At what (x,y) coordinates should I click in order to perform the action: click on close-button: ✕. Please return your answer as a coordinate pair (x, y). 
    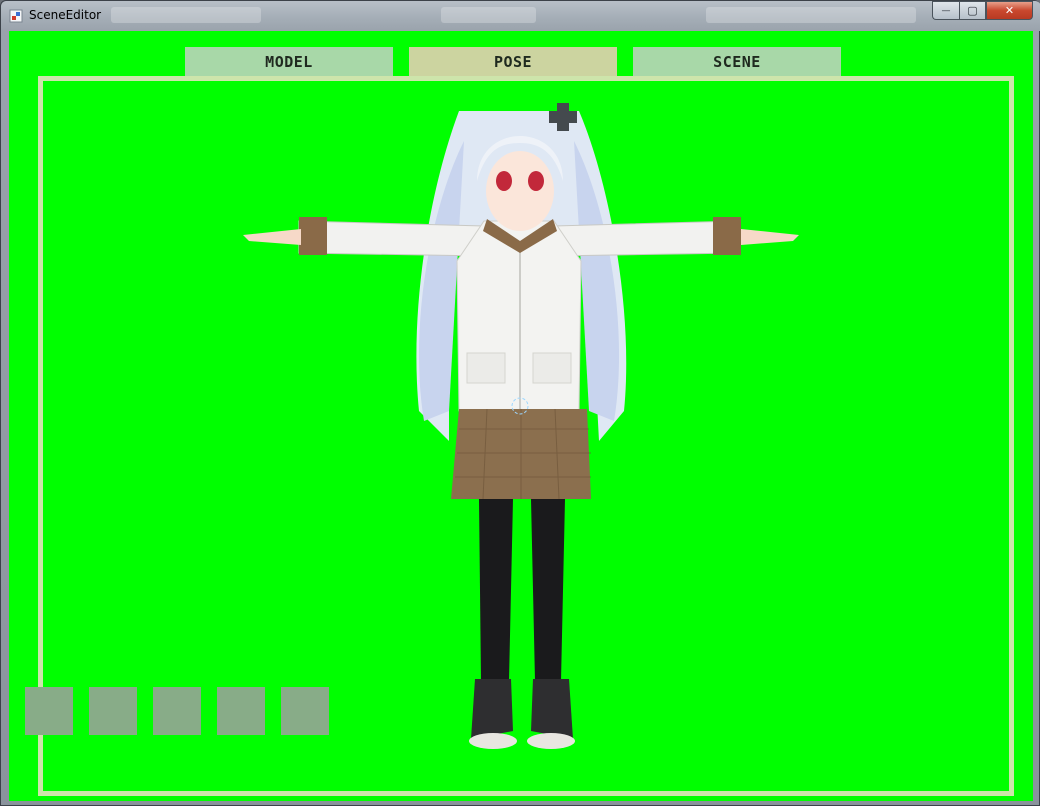
    Looking at the image, I should click on (1009, 10).